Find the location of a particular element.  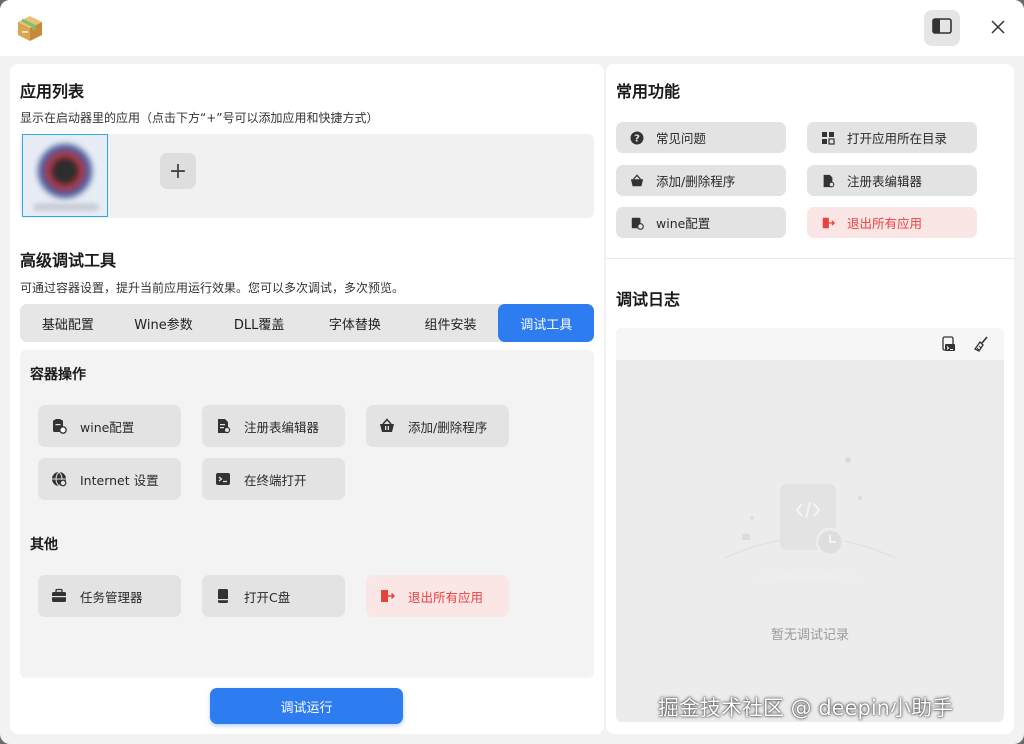

tab-debug-tools: 调试工具 is located at coordinates (546, 323).